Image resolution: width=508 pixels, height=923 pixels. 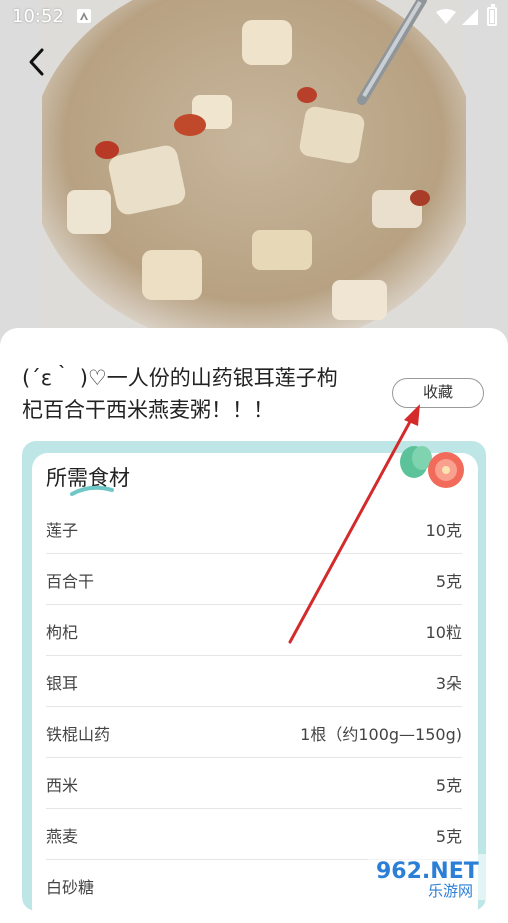 What do you see at coordinates (78, 734) in the screenshot?
I see `ingredient-name: 铁棍山药` at bounding box center [78, 734].